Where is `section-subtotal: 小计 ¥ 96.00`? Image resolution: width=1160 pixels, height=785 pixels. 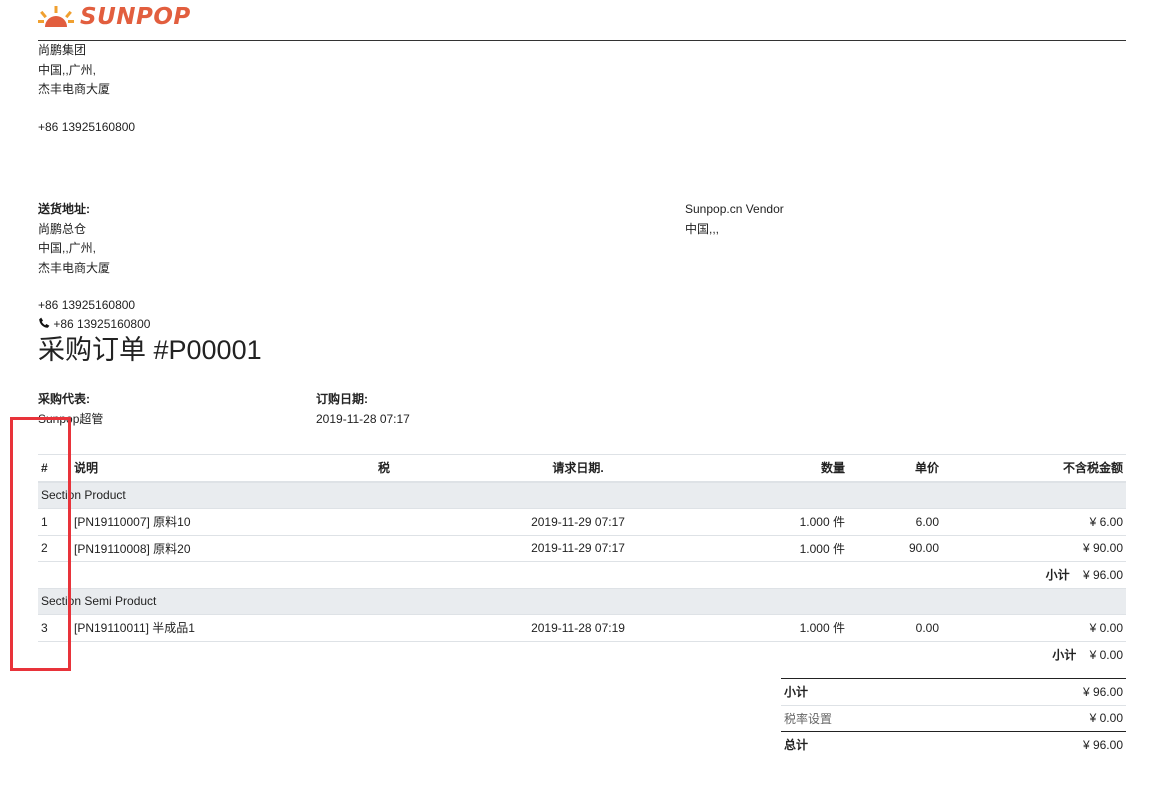
section-subtotal: 小计 ¥ 96.00 is located at coordinates (582, 574).